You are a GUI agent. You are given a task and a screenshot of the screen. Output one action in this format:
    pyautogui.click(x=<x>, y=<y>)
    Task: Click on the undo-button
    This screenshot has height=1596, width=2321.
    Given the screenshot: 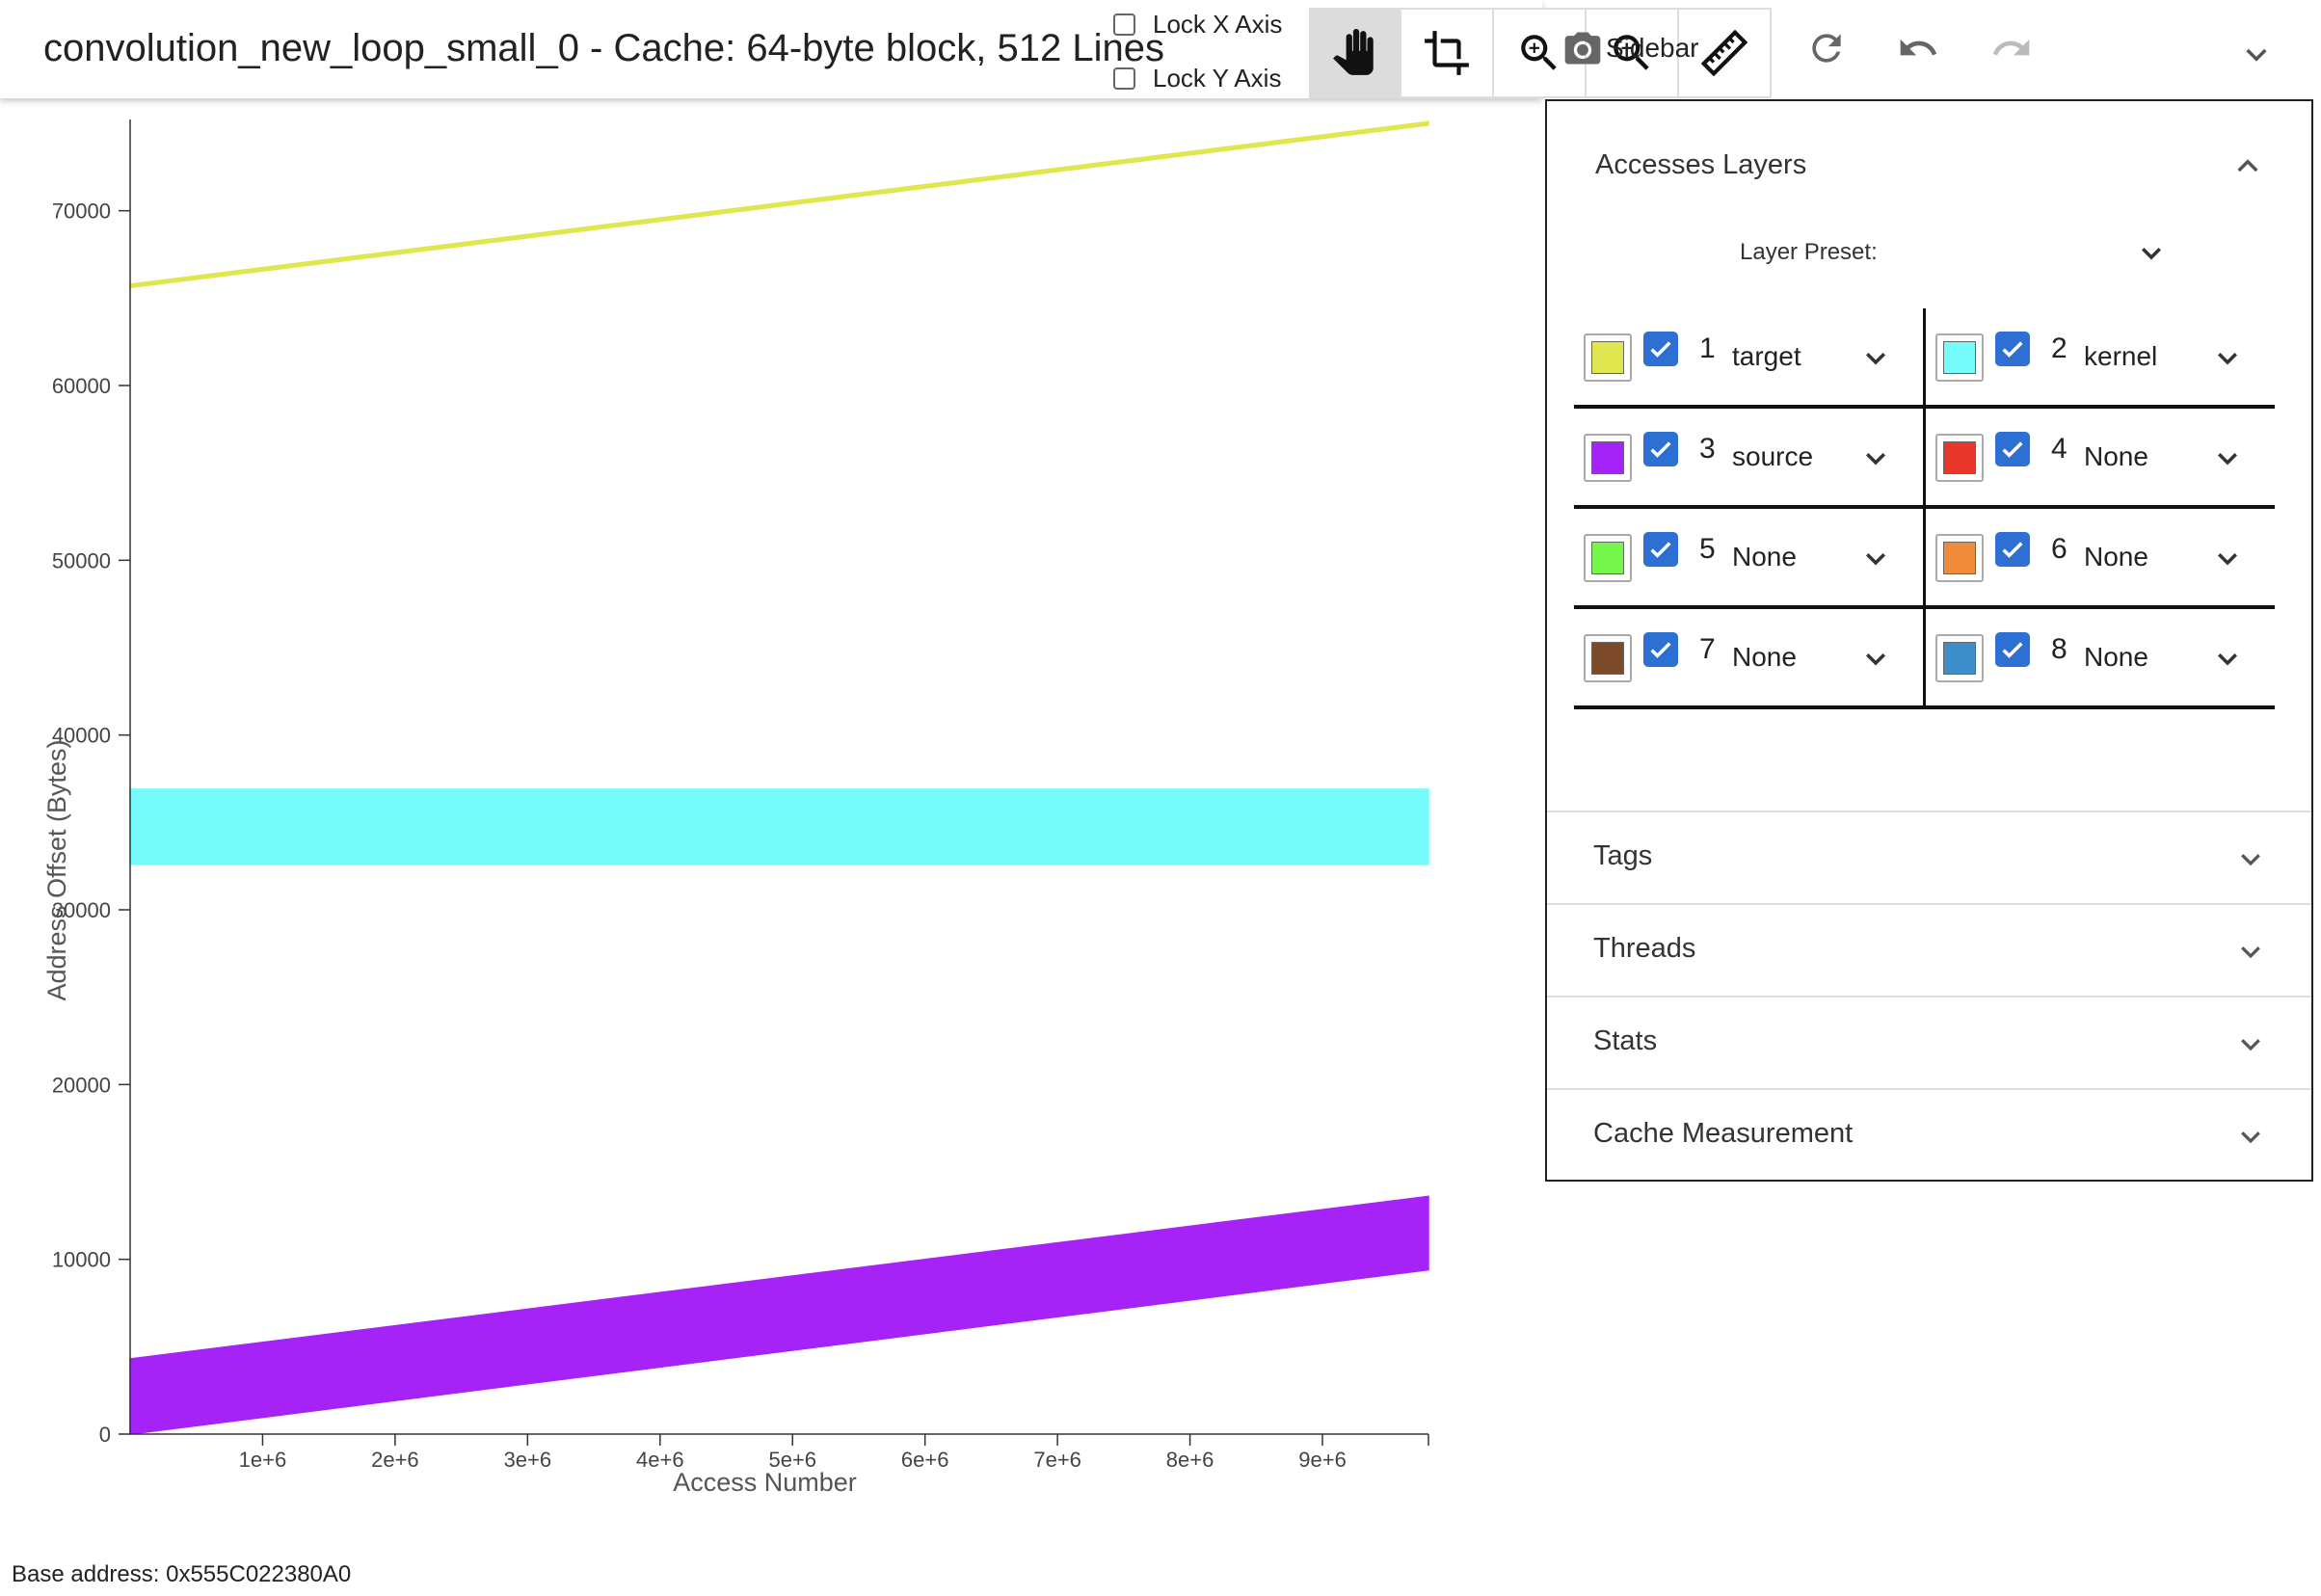 What is the action you would take?
    pyautogui.click(x=1921, y=51)
    